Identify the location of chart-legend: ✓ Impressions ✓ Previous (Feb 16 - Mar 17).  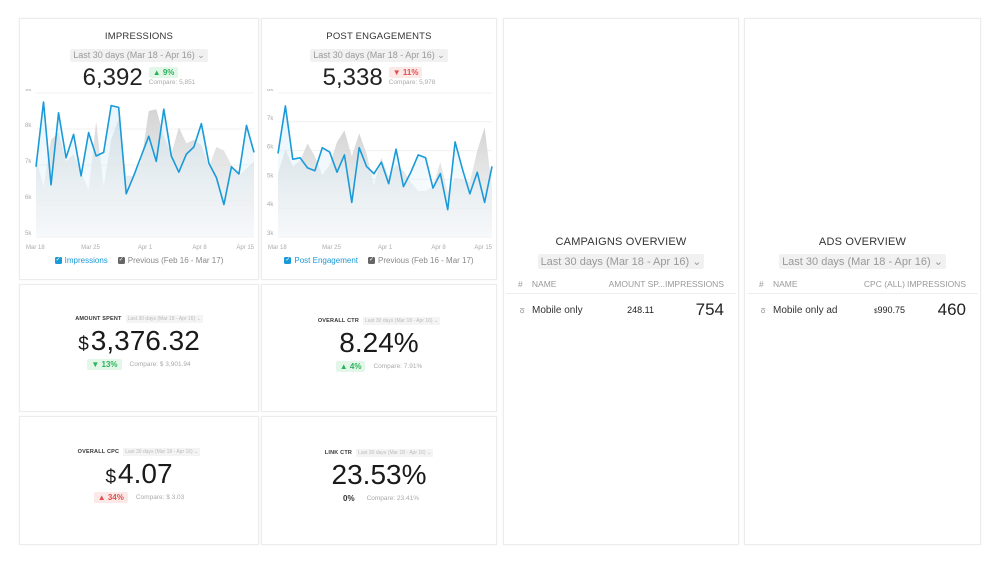
(139, 260).